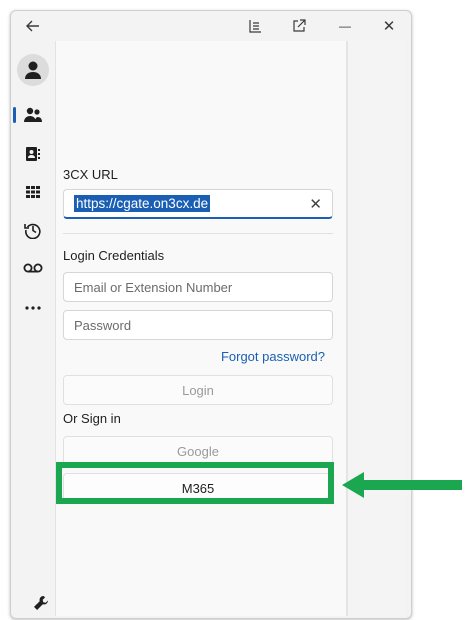 This screenshot has height=620, width=473. I want to click on clear-icon: ✕, so click(315, 204).